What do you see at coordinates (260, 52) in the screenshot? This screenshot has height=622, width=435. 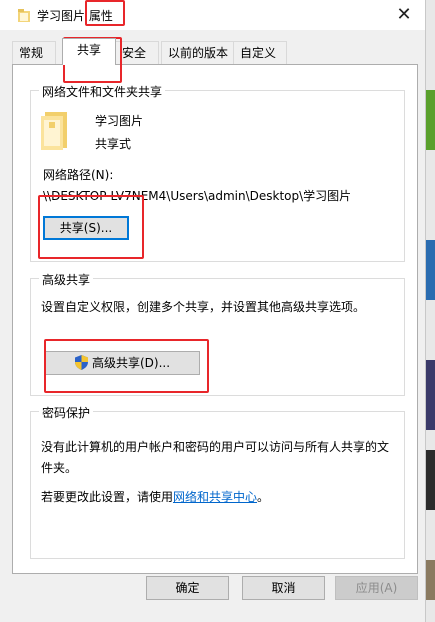 I see `tab-customize: 自定义` at bounding box center [260, 52].